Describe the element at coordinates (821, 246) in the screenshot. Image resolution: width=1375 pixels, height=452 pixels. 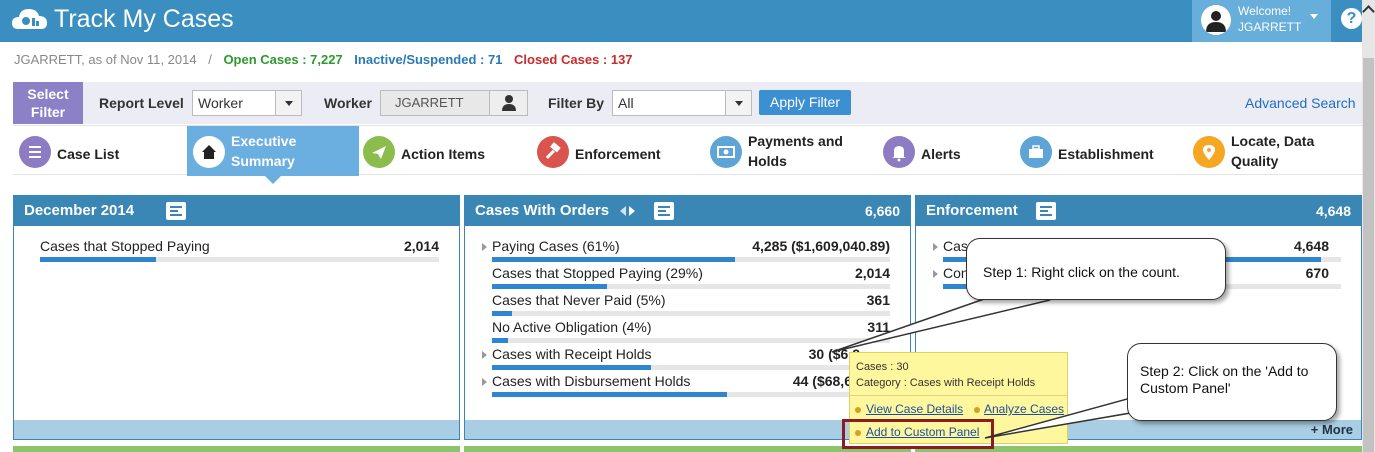
I see `row-count: 4,285 ($1,609,040.89)` at that location.